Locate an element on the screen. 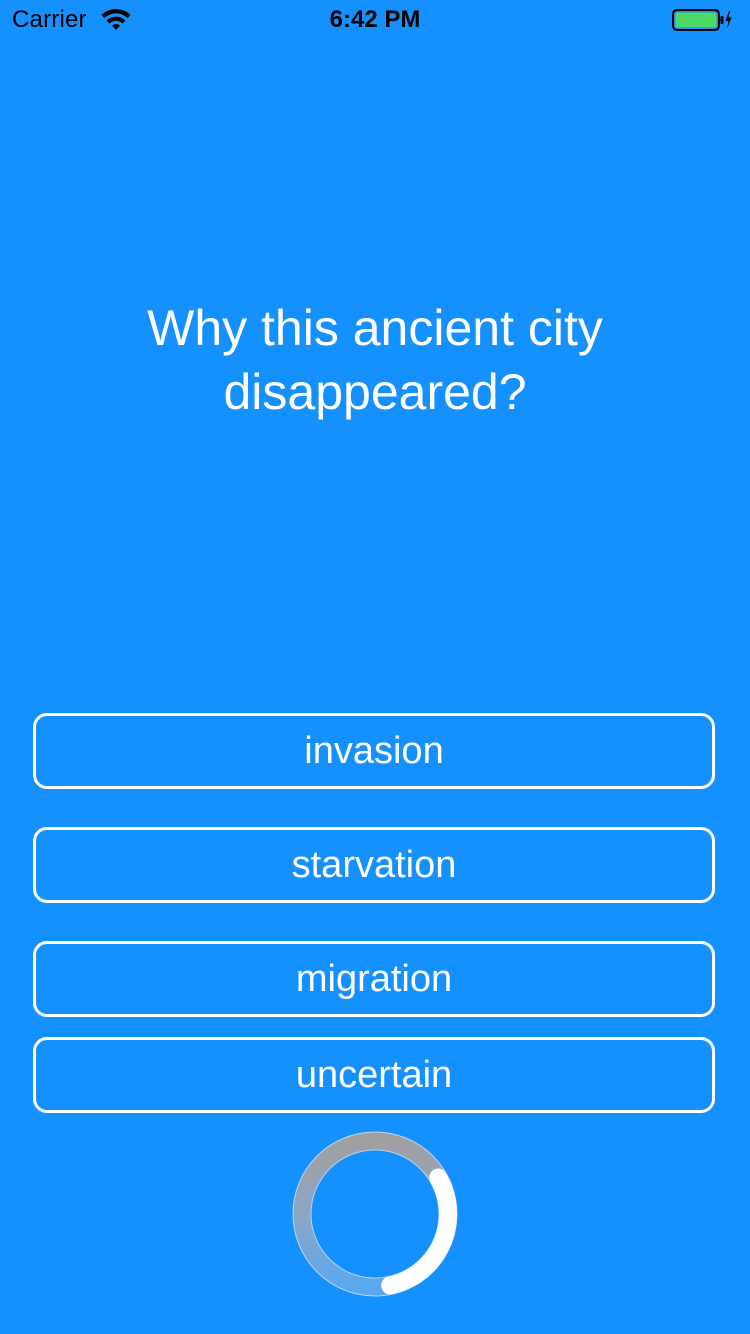  clock-time: 6:42 PM is located at coordinates (375, 19).